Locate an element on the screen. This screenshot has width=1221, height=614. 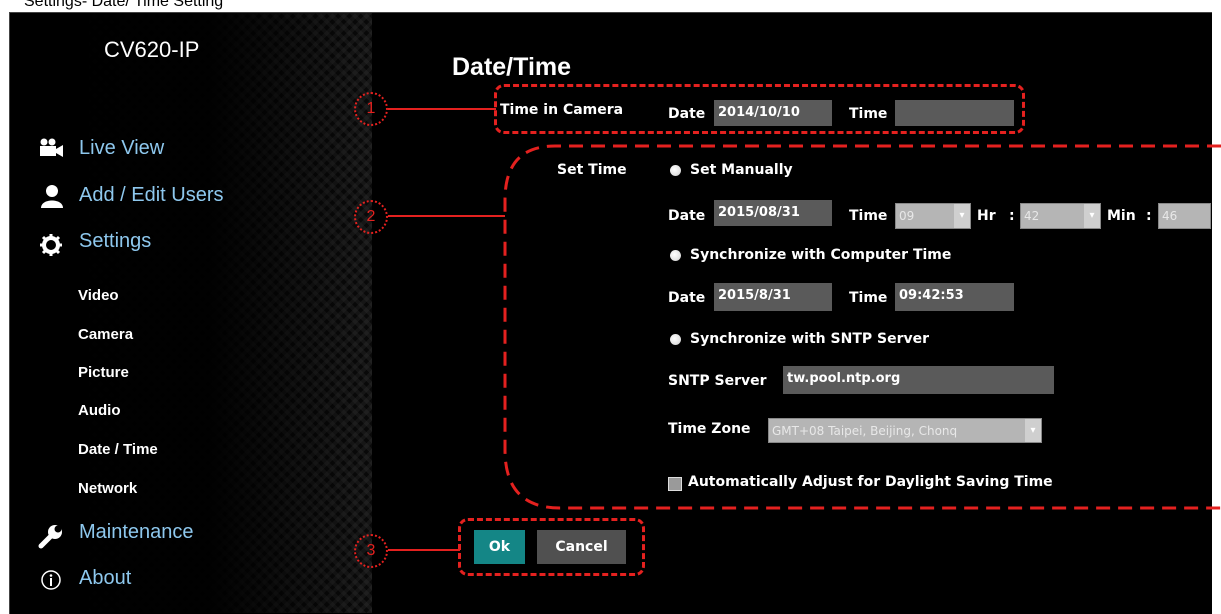
callout-marker-3: 3 is located at coordinates (371, 551).